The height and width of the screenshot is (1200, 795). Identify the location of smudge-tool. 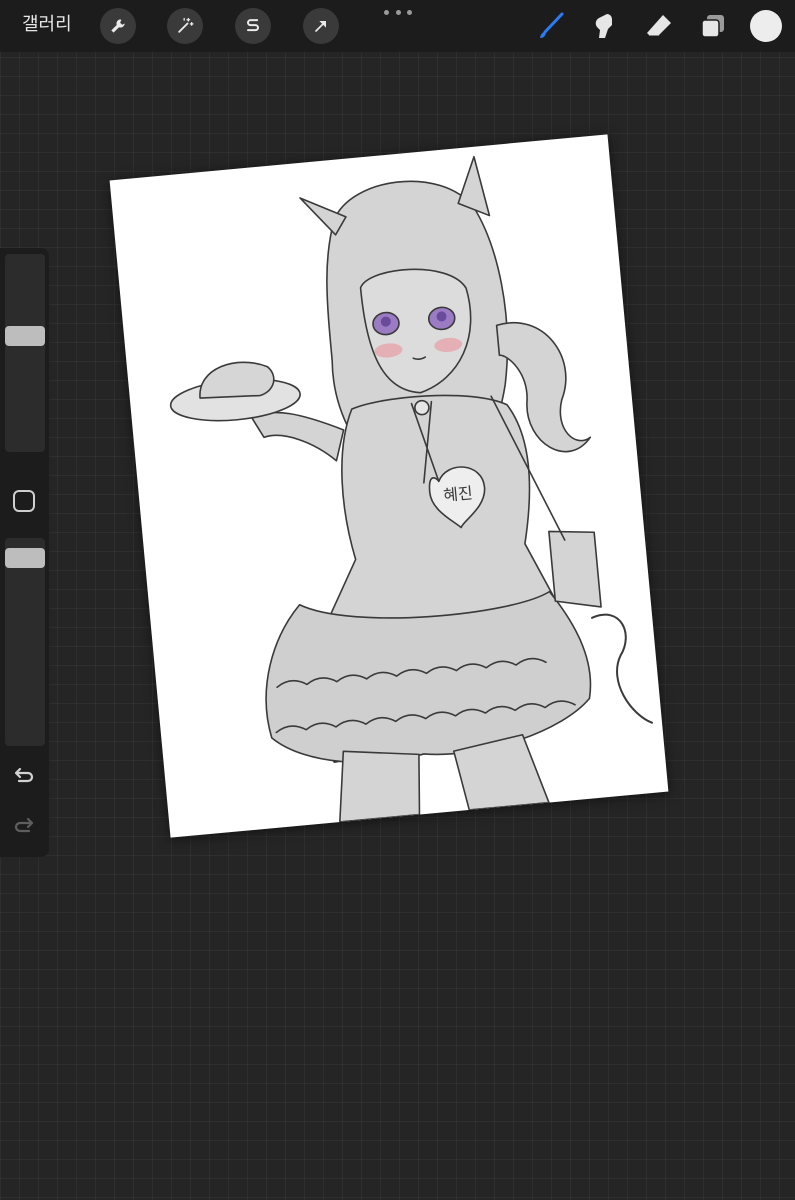
(604, 26).